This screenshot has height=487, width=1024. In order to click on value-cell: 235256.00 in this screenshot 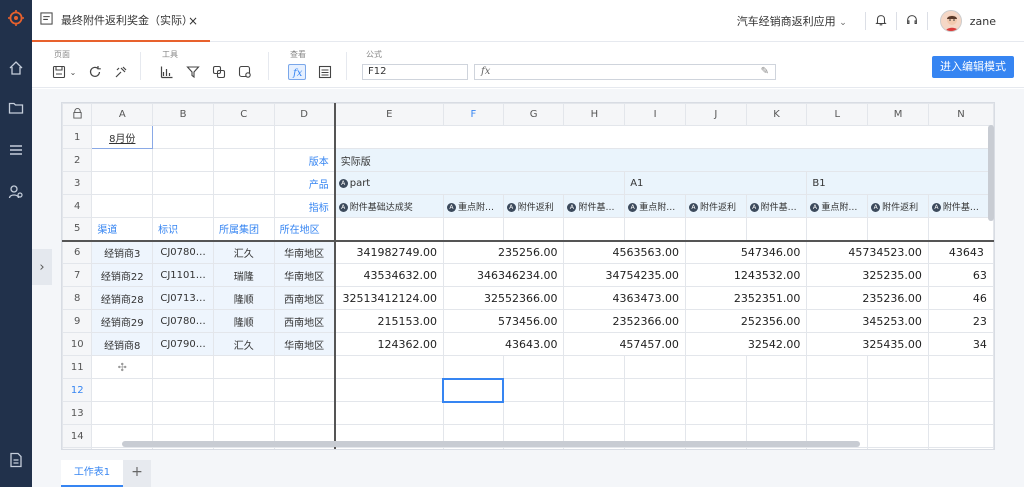, I will do `click(503, 252)`.